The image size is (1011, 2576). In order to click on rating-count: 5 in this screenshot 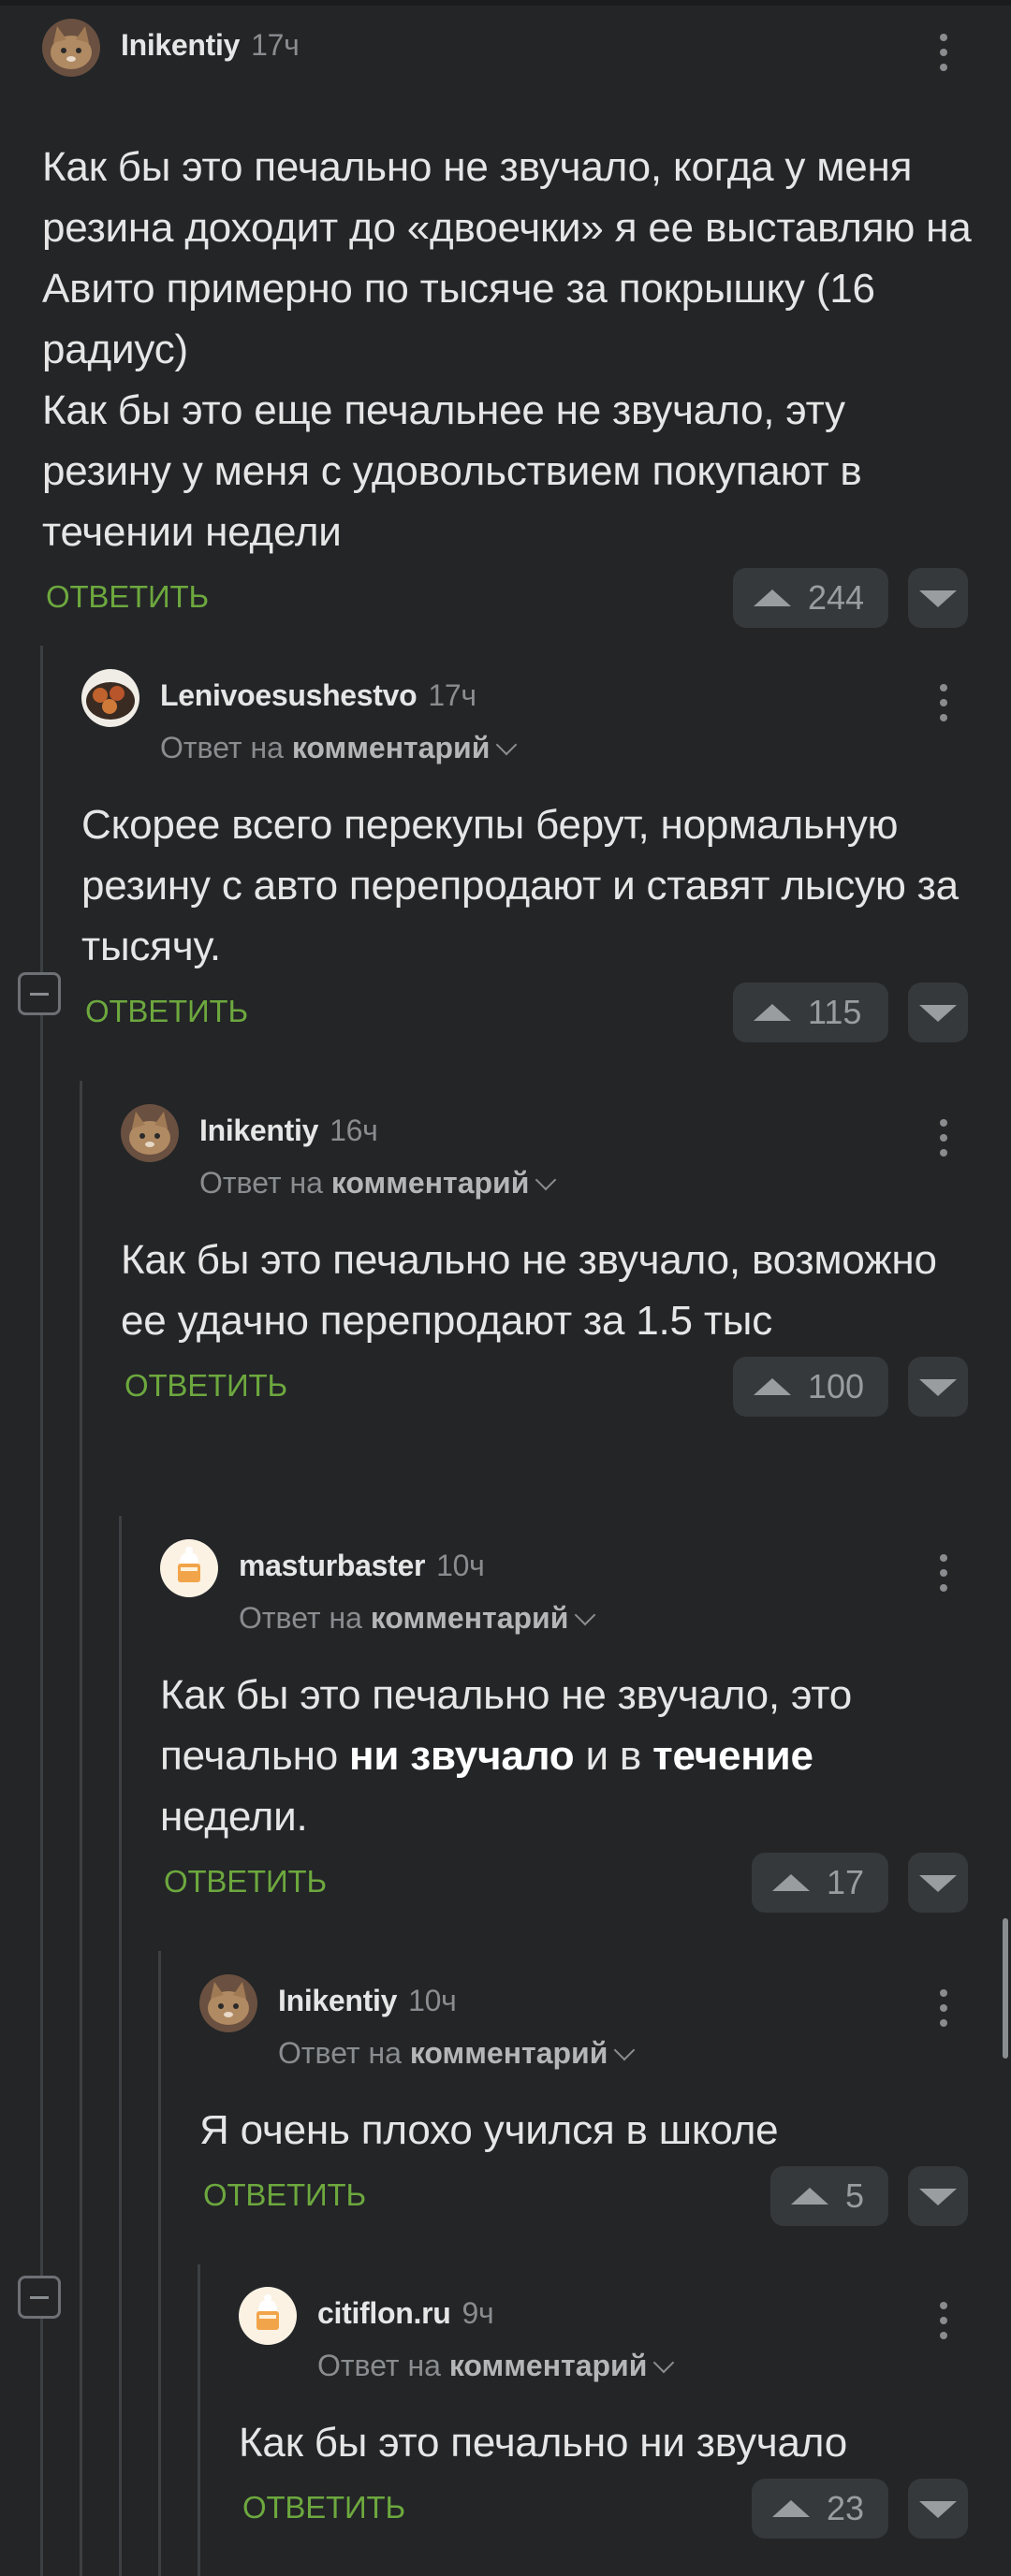, I will do `click(855, 2195)`.